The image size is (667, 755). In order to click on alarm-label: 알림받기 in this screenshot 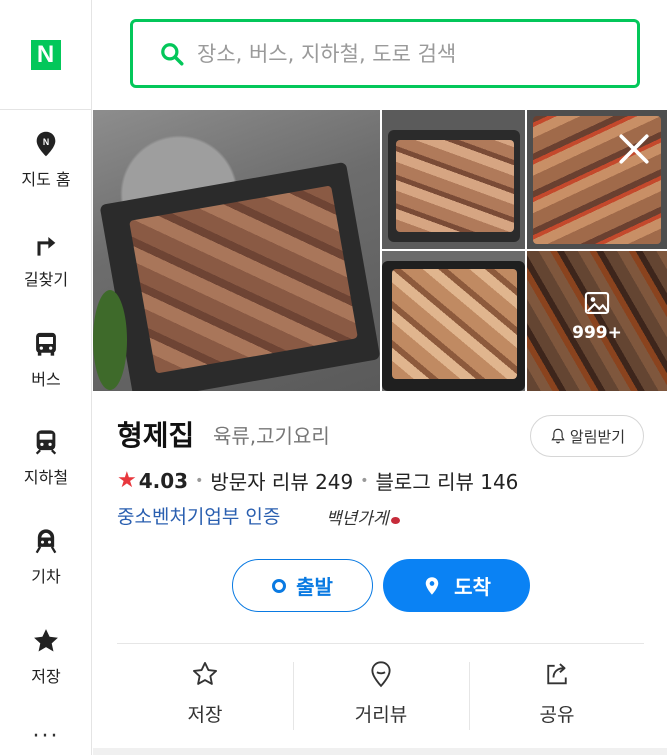, I will do `click(597, 436)`.